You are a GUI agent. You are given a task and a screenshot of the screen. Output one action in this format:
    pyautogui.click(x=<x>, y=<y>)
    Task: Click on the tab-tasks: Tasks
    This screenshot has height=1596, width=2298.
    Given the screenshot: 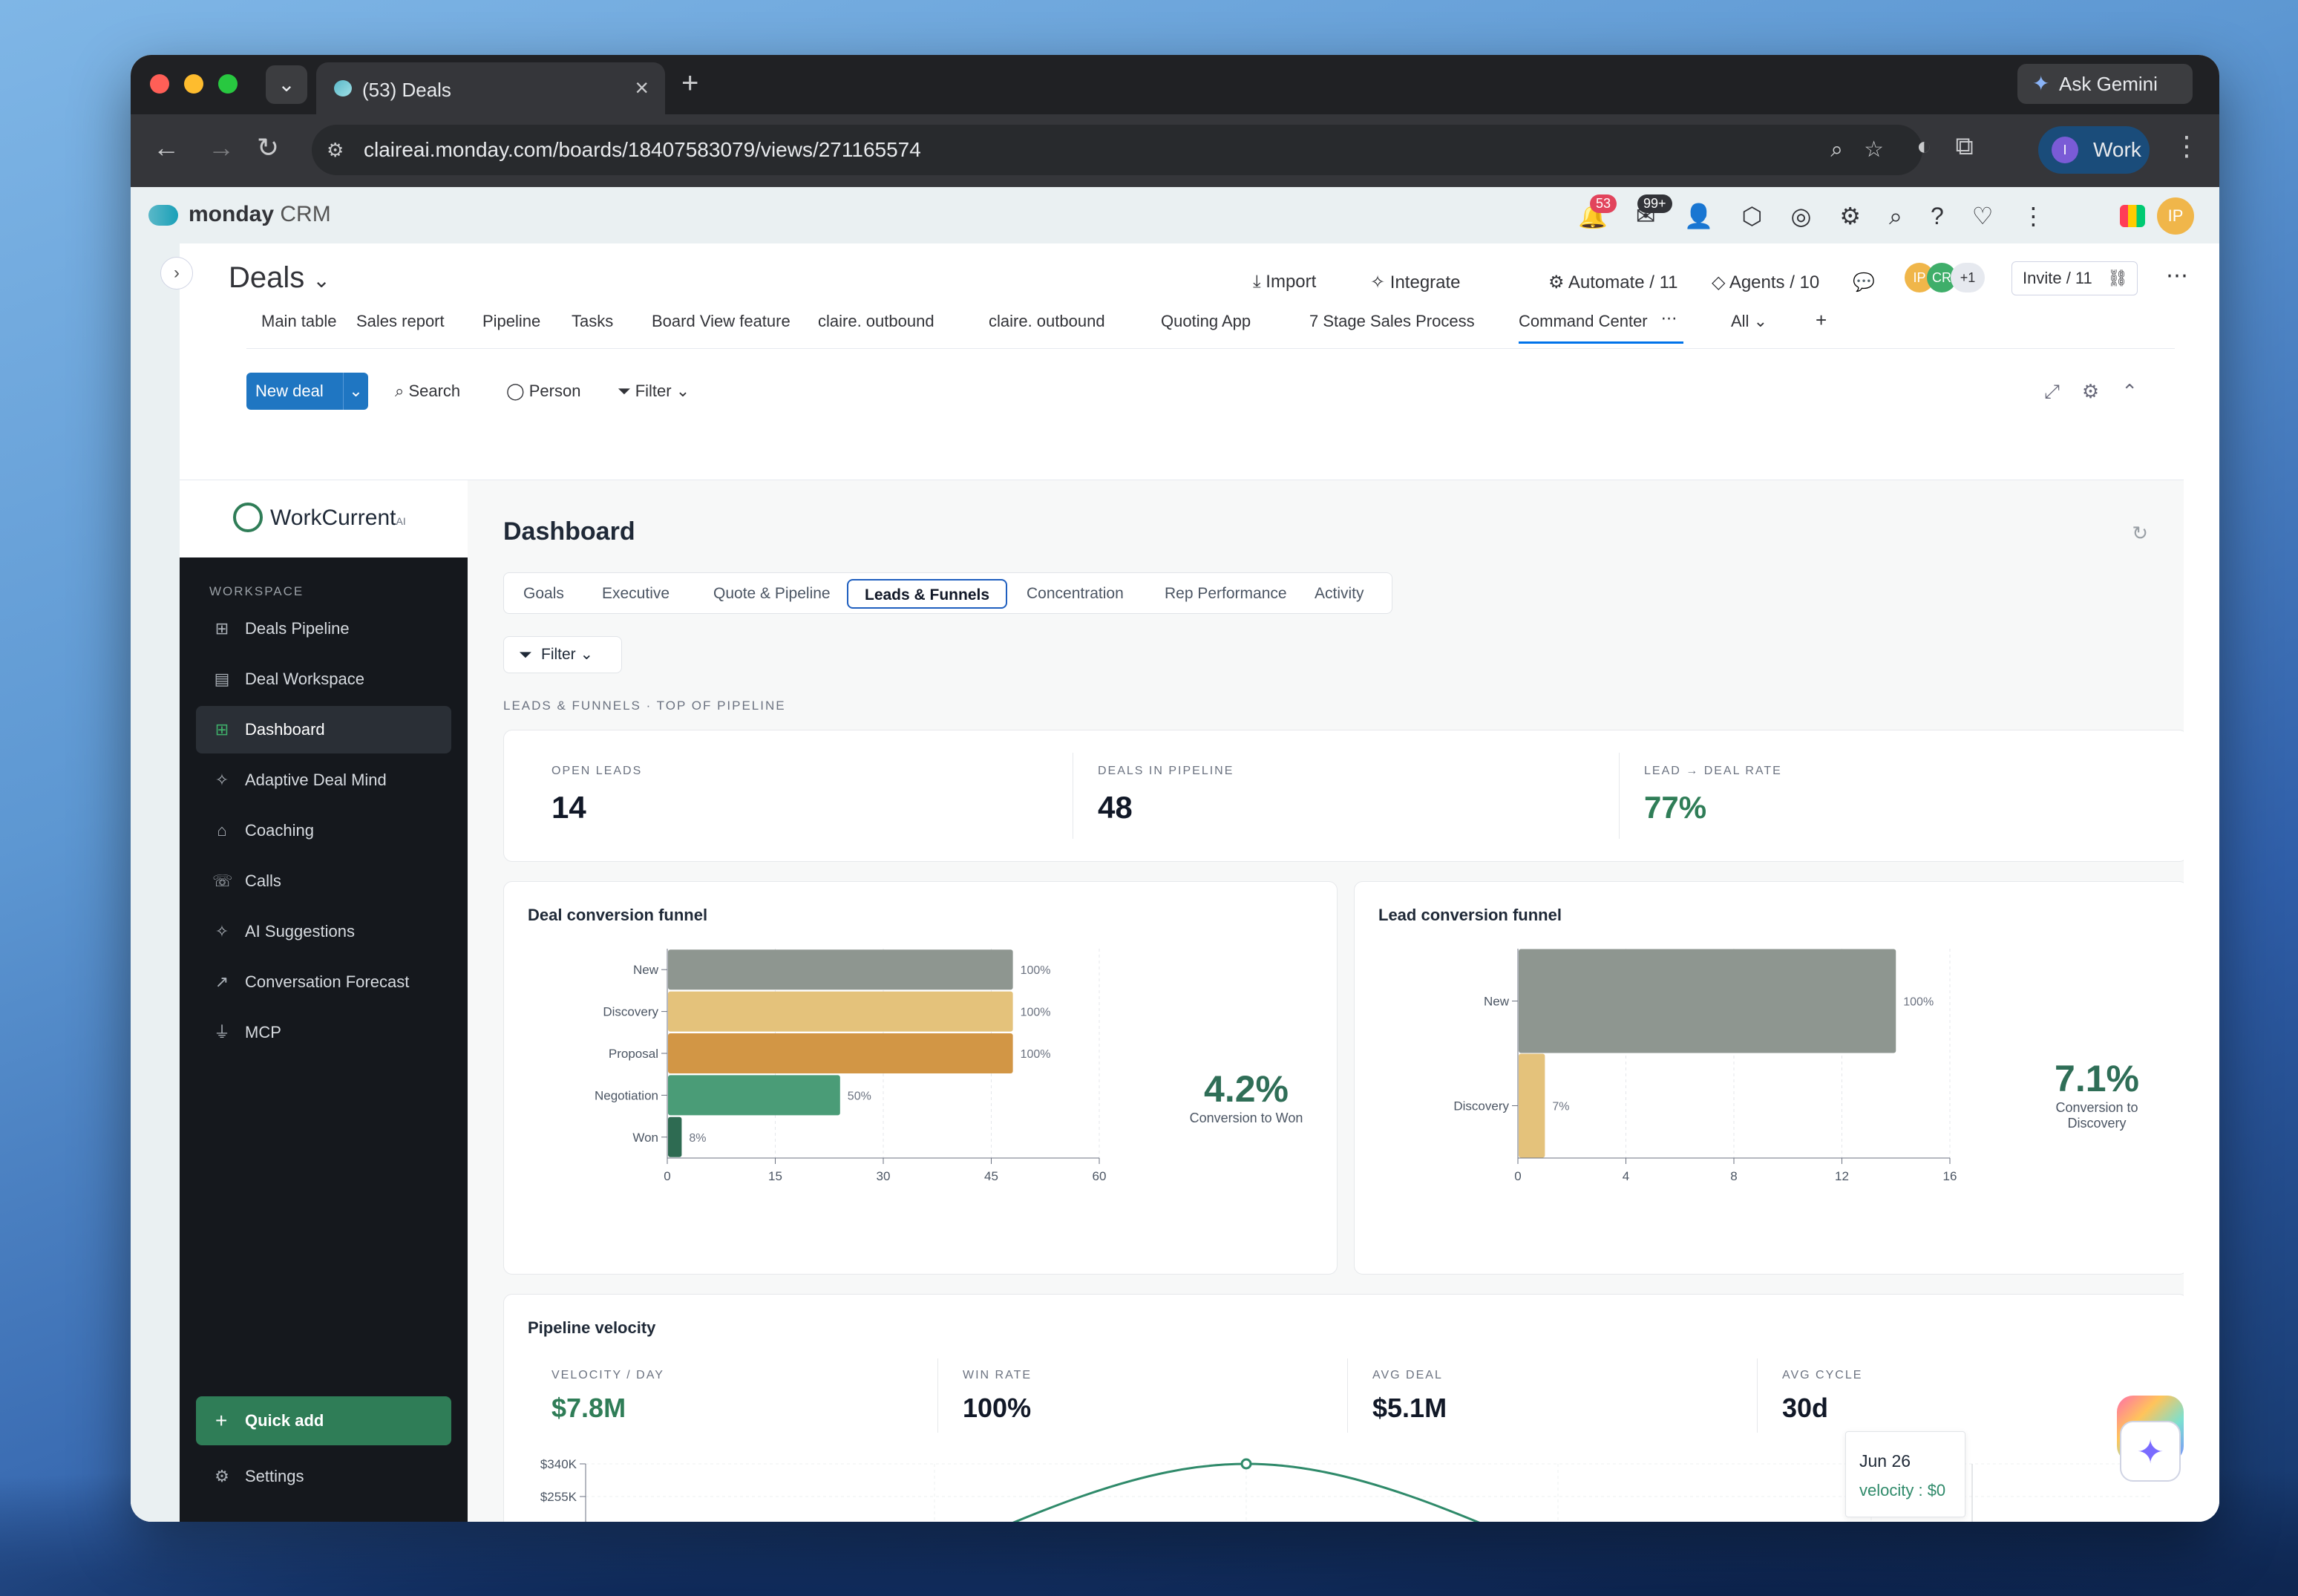 What is the action you would take?
    pyautogui.click(x=592, y=322)
    